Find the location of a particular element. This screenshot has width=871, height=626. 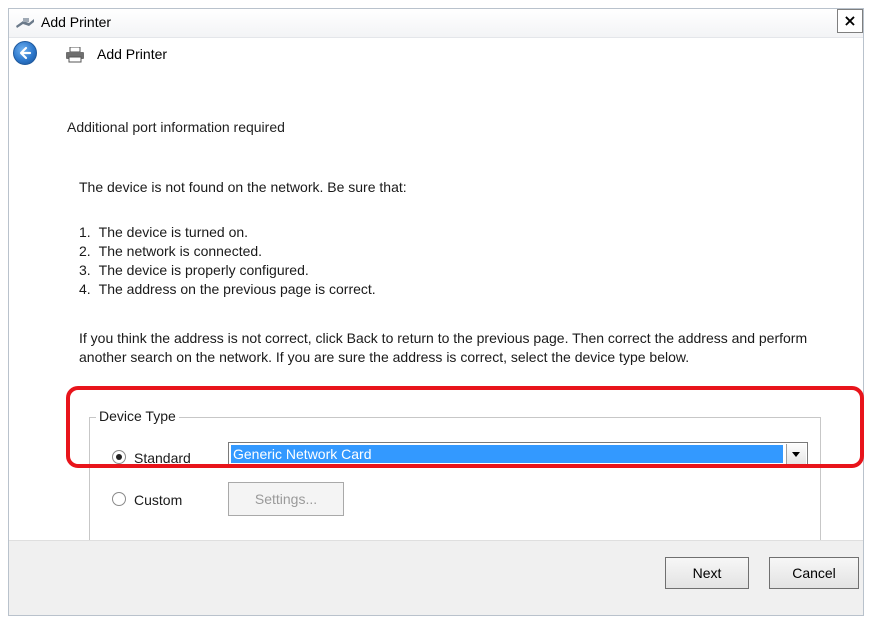

custom-option: Custom is located at coordinates (147, 500).